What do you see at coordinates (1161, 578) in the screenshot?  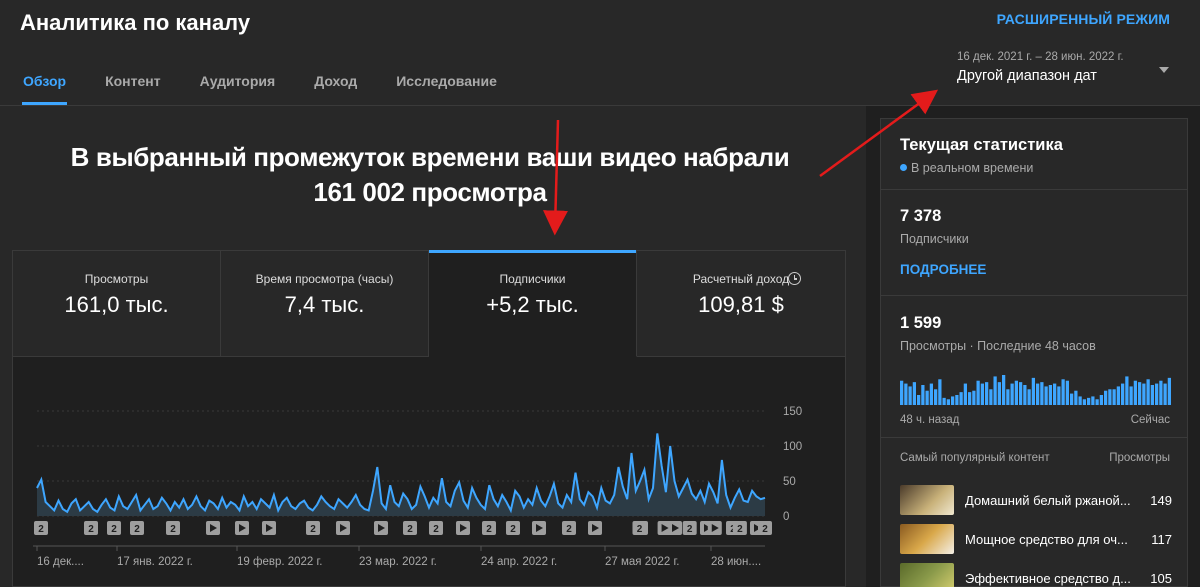 I see `video-views: 105` at bounding box center [1161, 578].